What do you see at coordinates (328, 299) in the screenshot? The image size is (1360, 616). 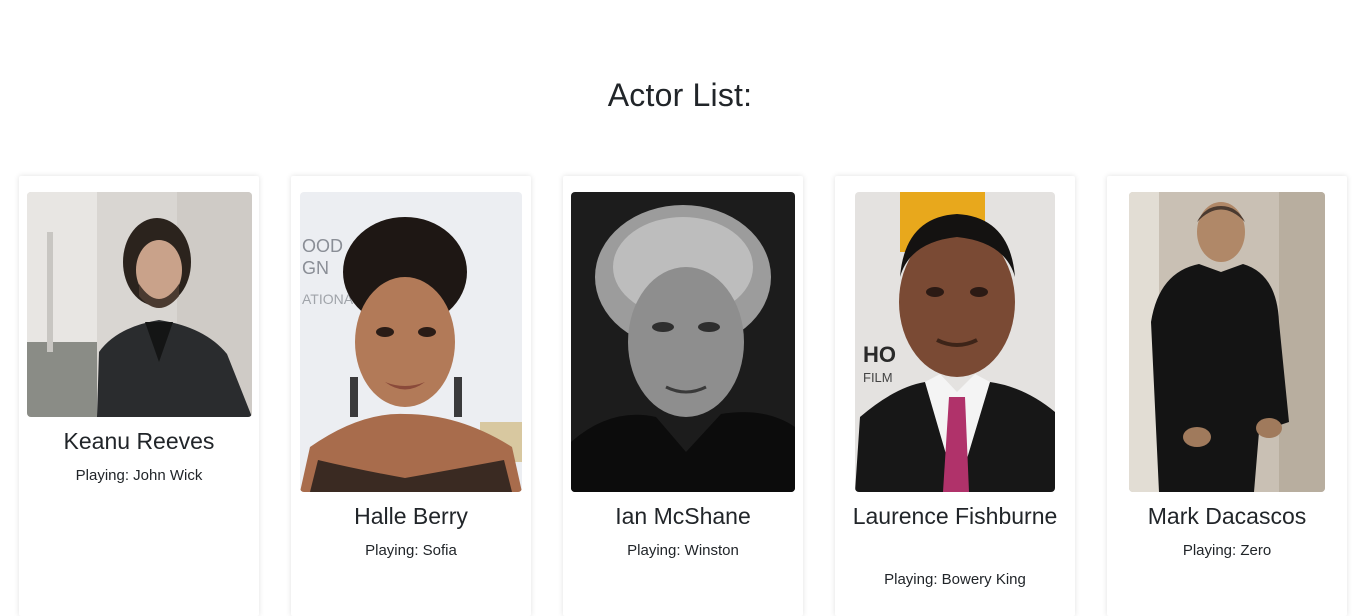 I see `svg-text: ATIONA` at bounding box center [328, 299].